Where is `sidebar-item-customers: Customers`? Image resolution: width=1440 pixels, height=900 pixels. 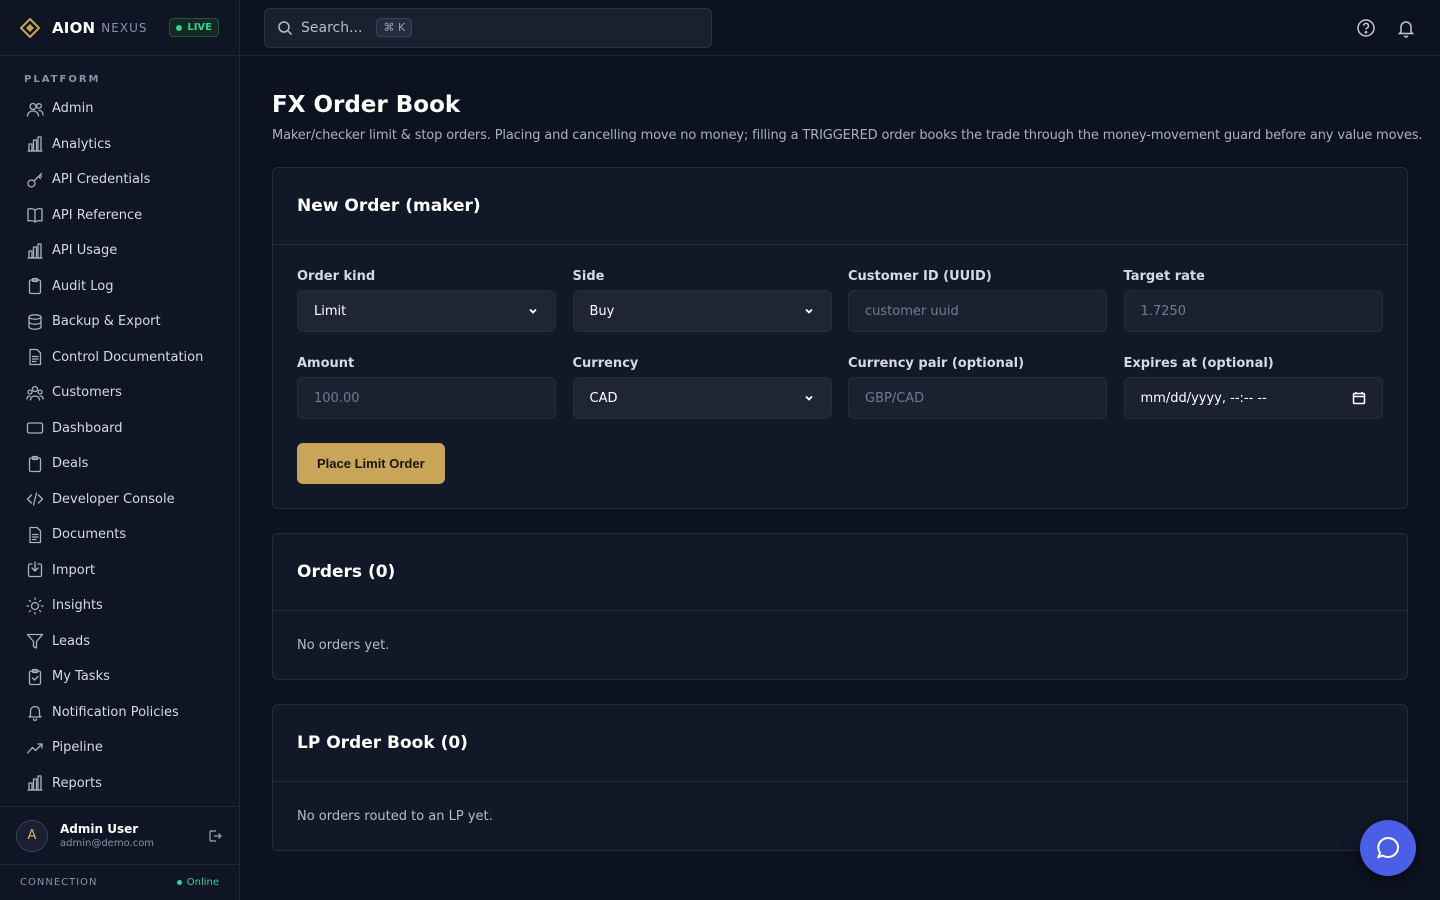
sidebar-item-customers: Customers is located at coordinates (119, 393).